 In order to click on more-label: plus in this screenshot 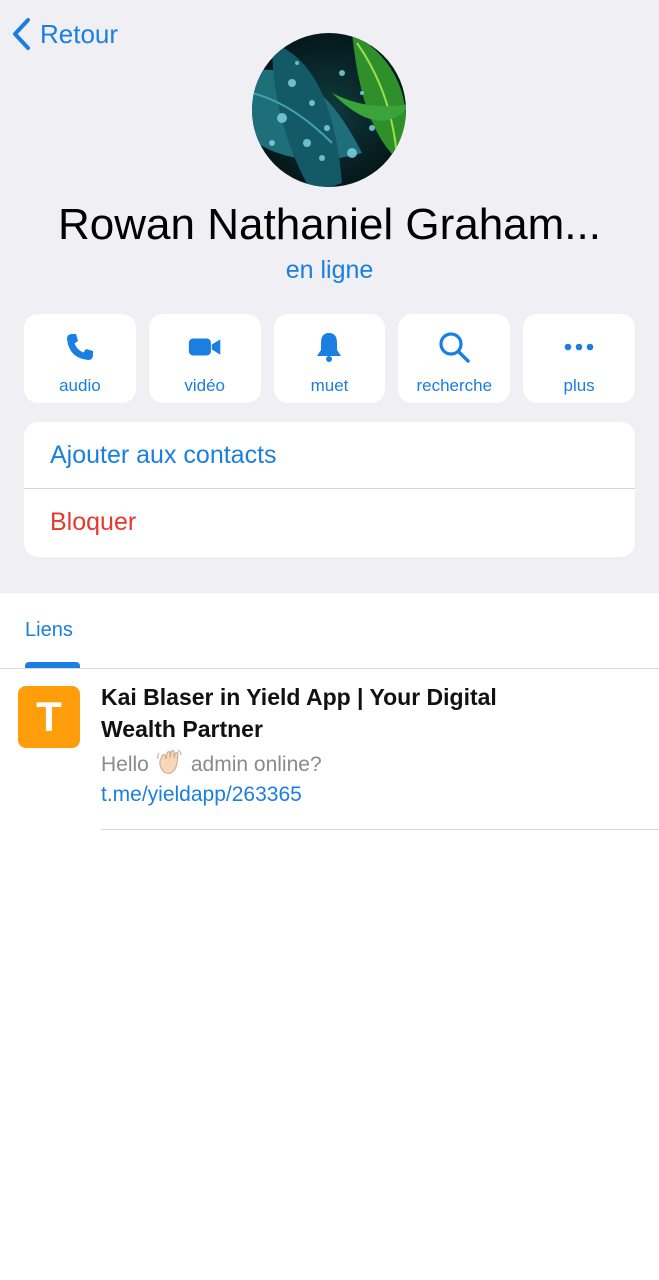, I will do `click(579, 385)`.